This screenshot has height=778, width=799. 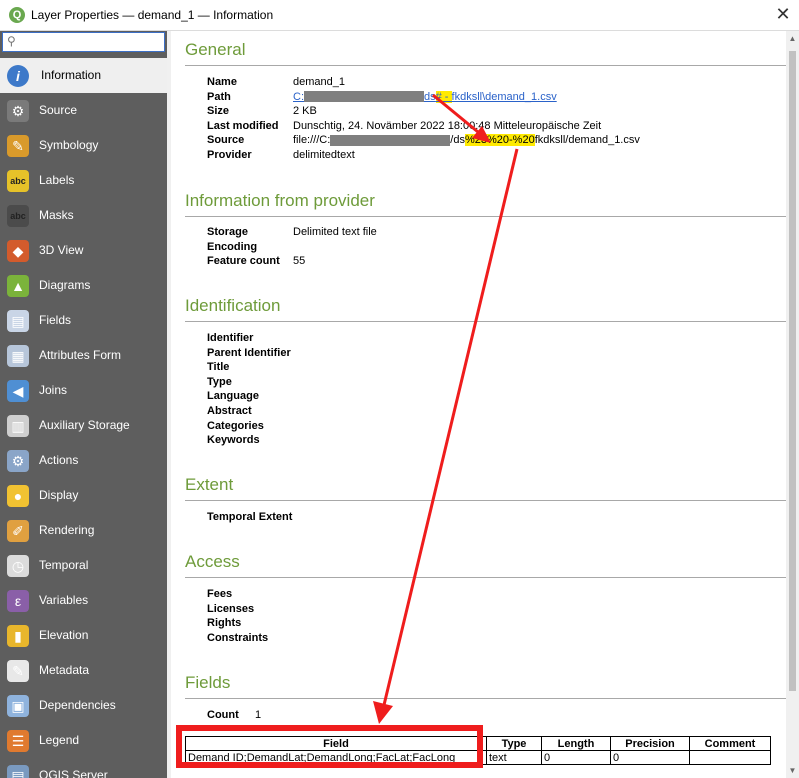 I want to click on sidebar-item-label: Temporal, so click(x=64, y=565).